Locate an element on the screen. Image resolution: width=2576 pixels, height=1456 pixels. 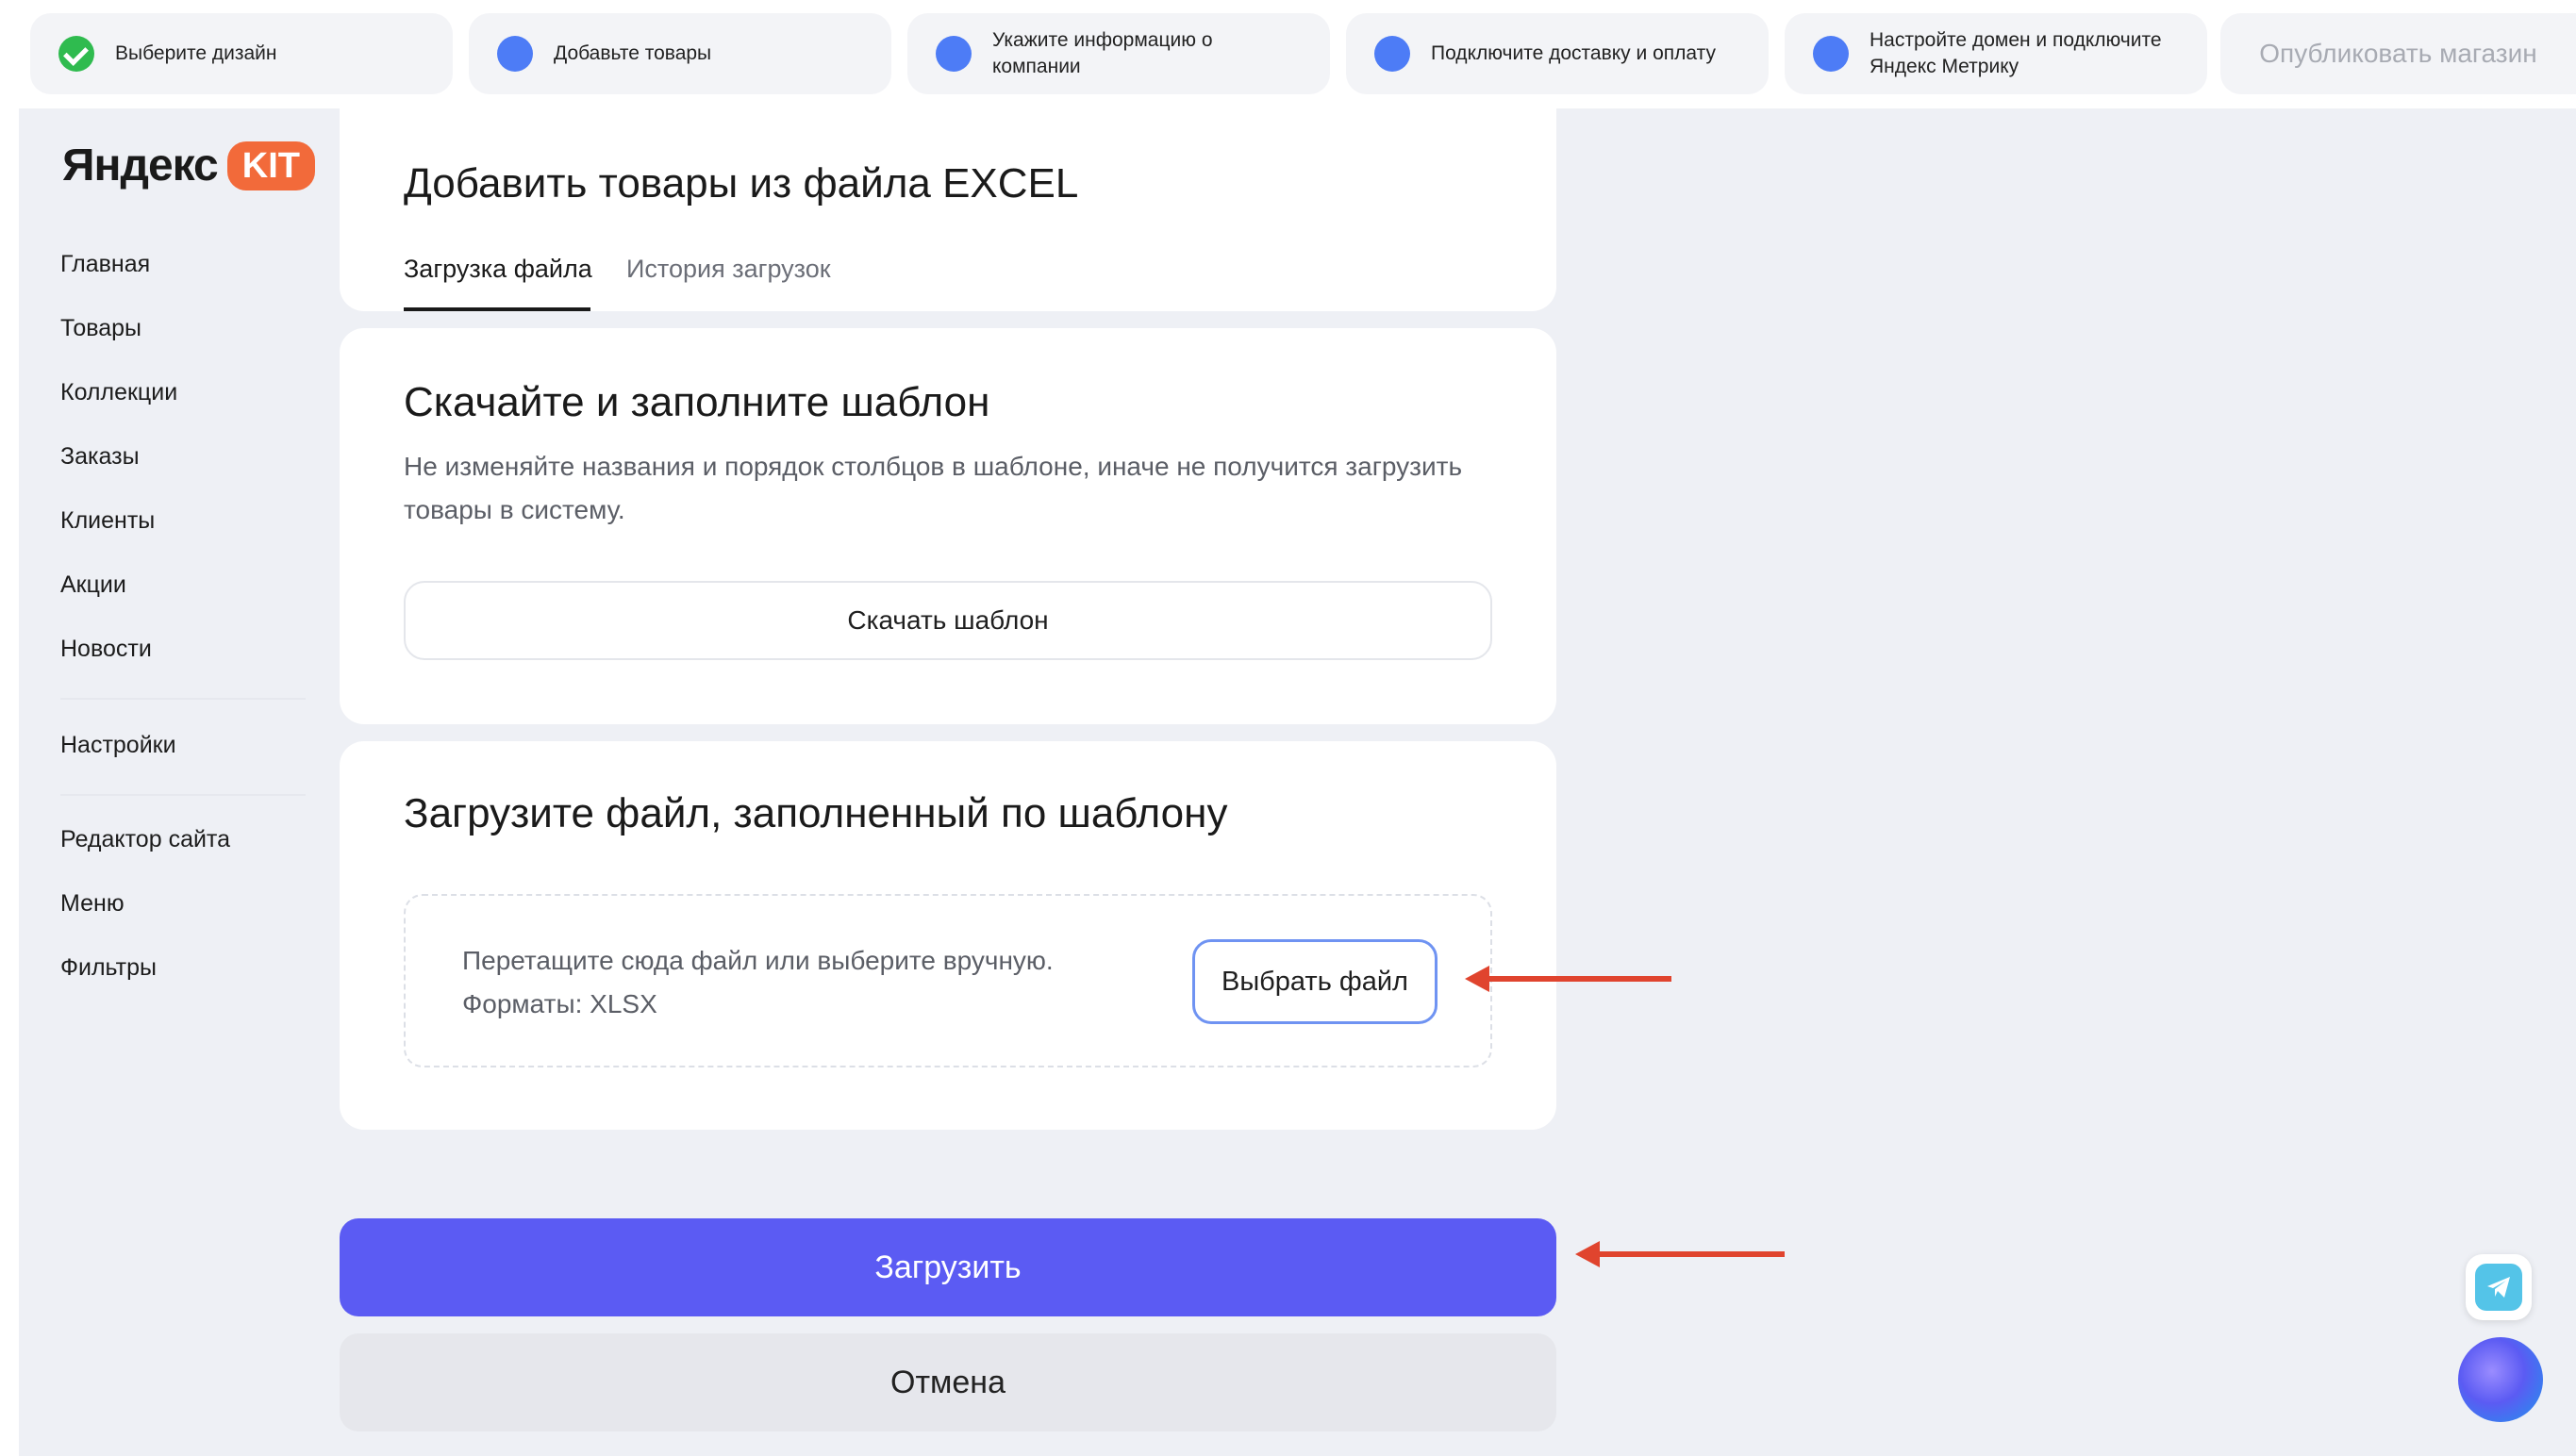
left-edge is located at coordinates (9, 782).